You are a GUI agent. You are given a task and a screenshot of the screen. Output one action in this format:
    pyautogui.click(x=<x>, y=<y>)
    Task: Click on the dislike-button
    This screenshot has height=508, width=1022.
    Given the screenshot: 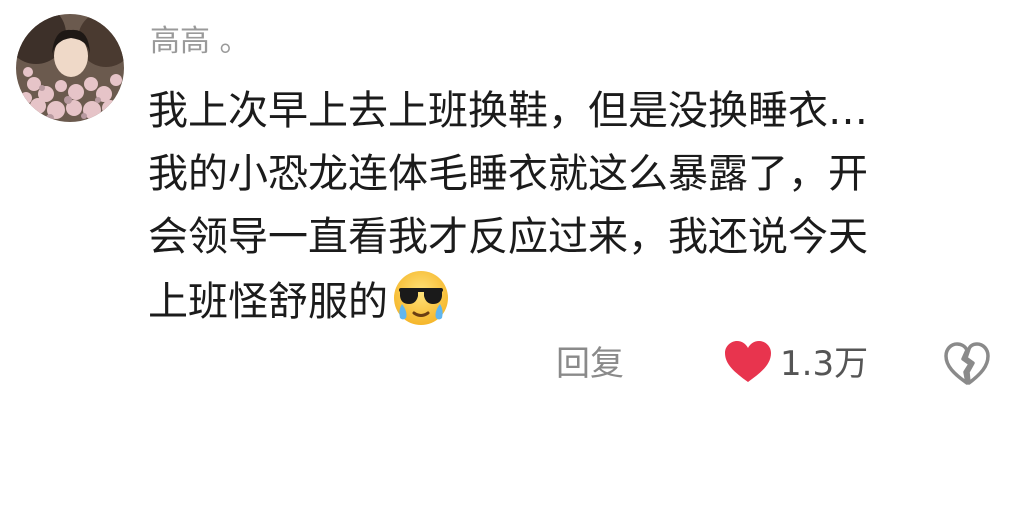 What is the action you would take?
    pyautogui.click(x=967, y=364)
    